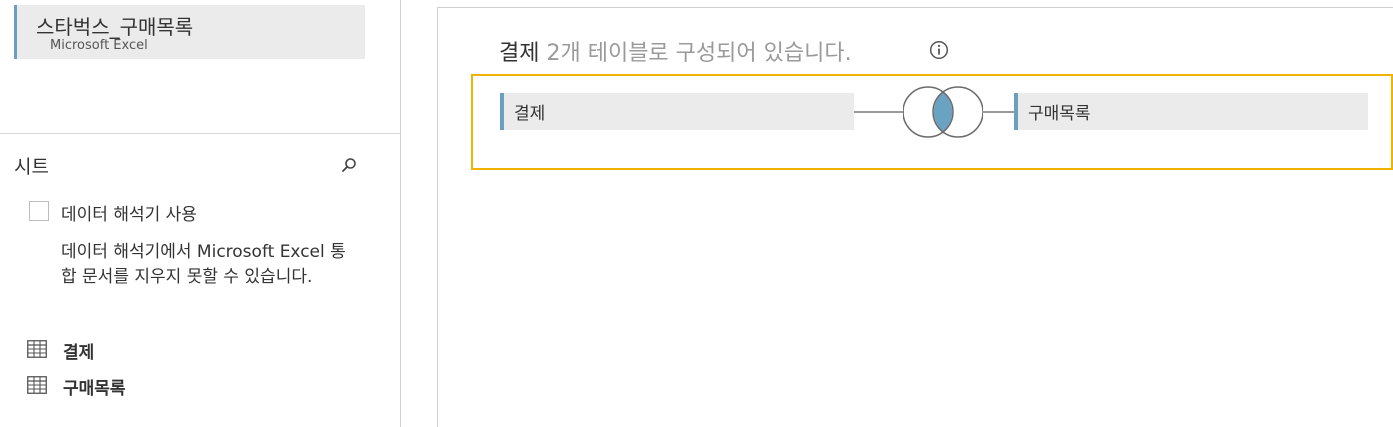 Image resolution: width=1393 pixels, height=427 pixels. I want to click on inner-join-venn-icon, so click(943, 112).